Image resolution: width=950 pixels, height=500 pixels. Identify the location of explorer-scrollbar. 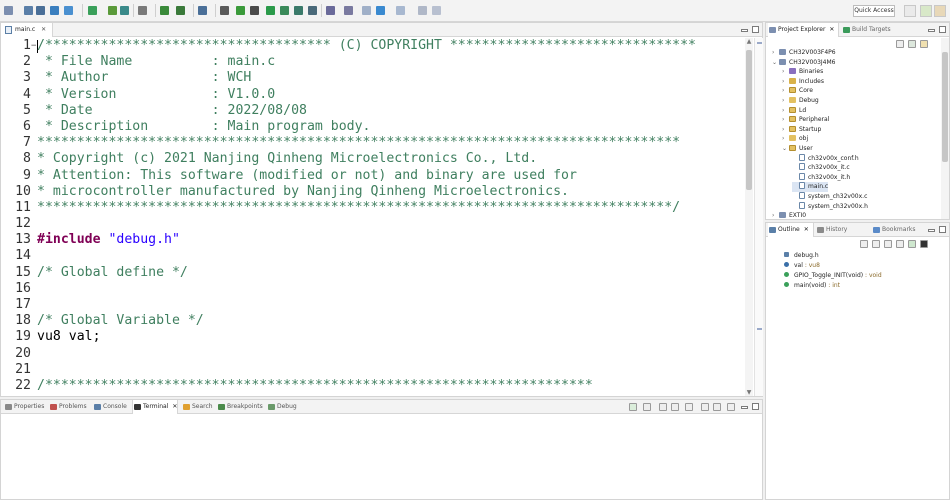
(945, 128).